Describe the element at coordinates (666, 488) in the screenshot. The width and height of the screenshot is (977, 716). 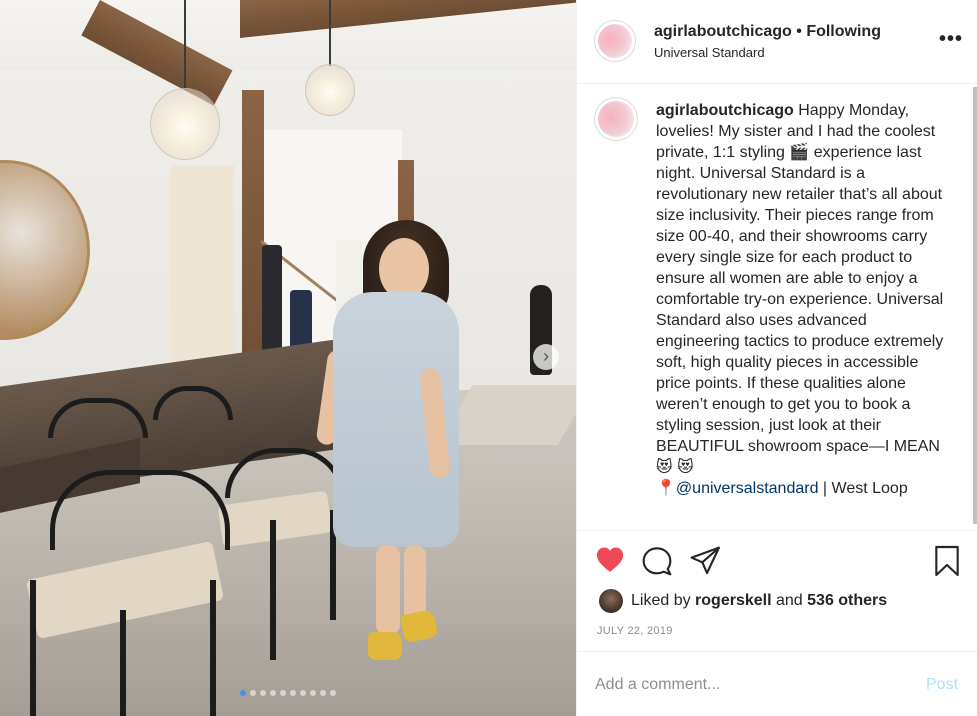
I see `pin-emoji: 📍` at that location.